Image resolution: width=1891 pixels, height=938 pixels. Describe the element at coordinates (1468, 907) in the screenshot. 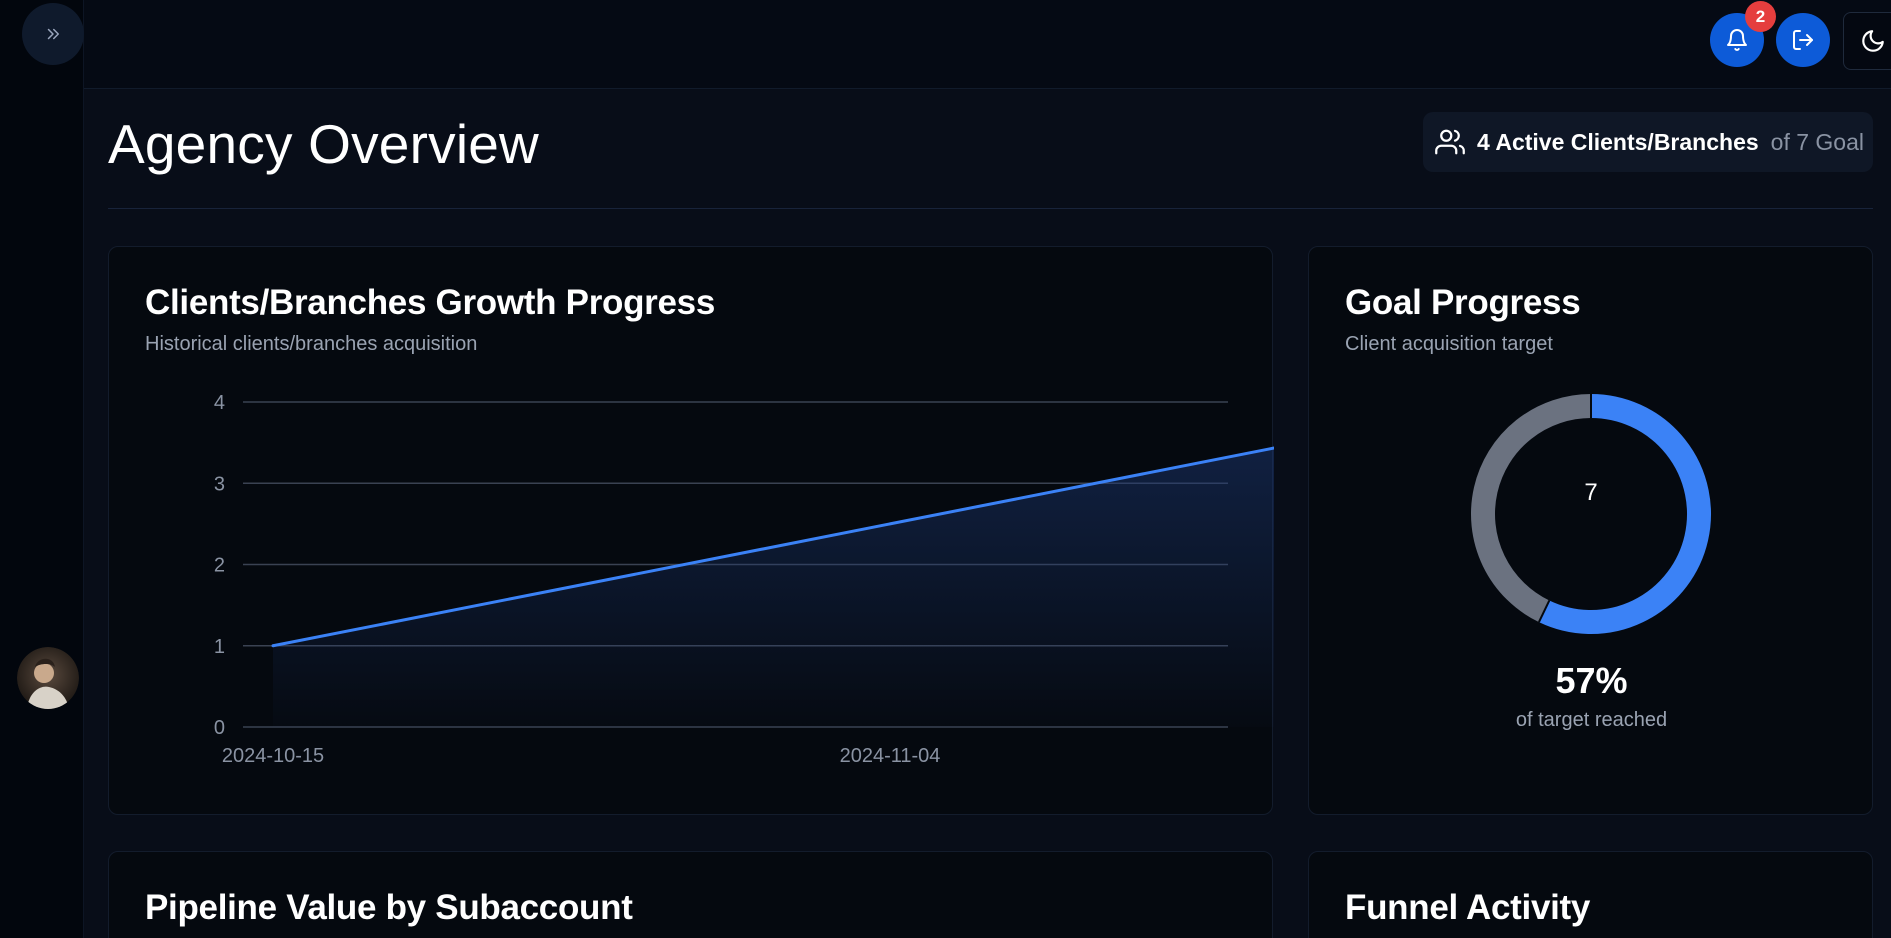

I see `funnel-card-title: Funnel Activity` at that location.